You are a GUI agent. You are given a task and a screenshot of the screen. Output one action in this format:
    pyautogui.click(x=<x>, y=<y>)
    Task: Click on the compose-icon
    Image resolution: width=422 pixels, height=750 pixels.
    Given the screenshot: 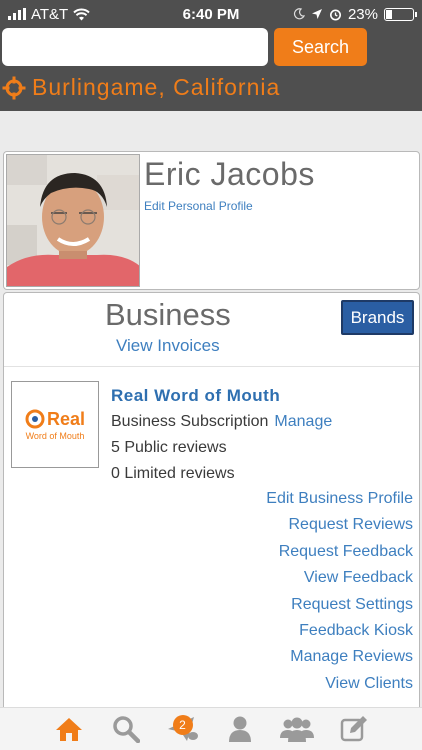 What is the action you would take?
    pyautogui.click(x=353, y=729)
    